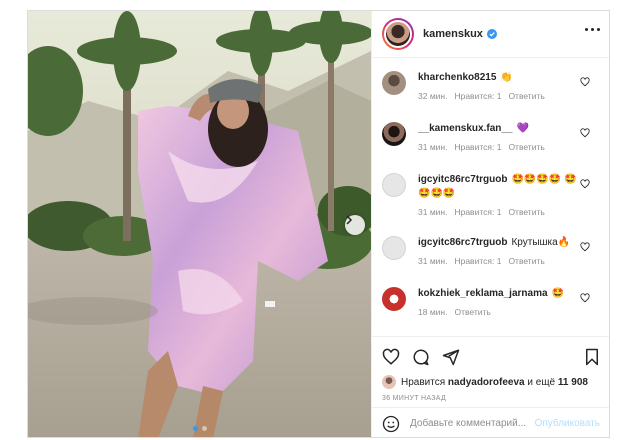 This screenshot has height=440, width=620. Describe the element at coordinates (457, 77) in the screenshot. I see `comment-username: kharchenko8215` at that location.